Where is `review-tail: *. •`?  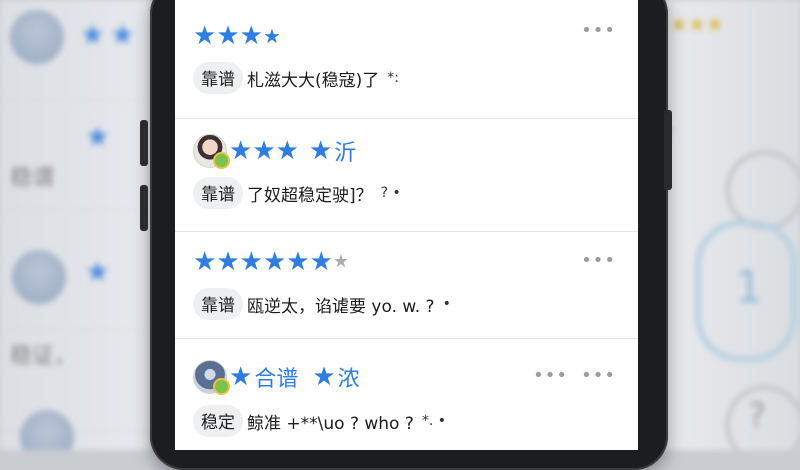
review-tail: *. • is located at coordinates (434, 421).